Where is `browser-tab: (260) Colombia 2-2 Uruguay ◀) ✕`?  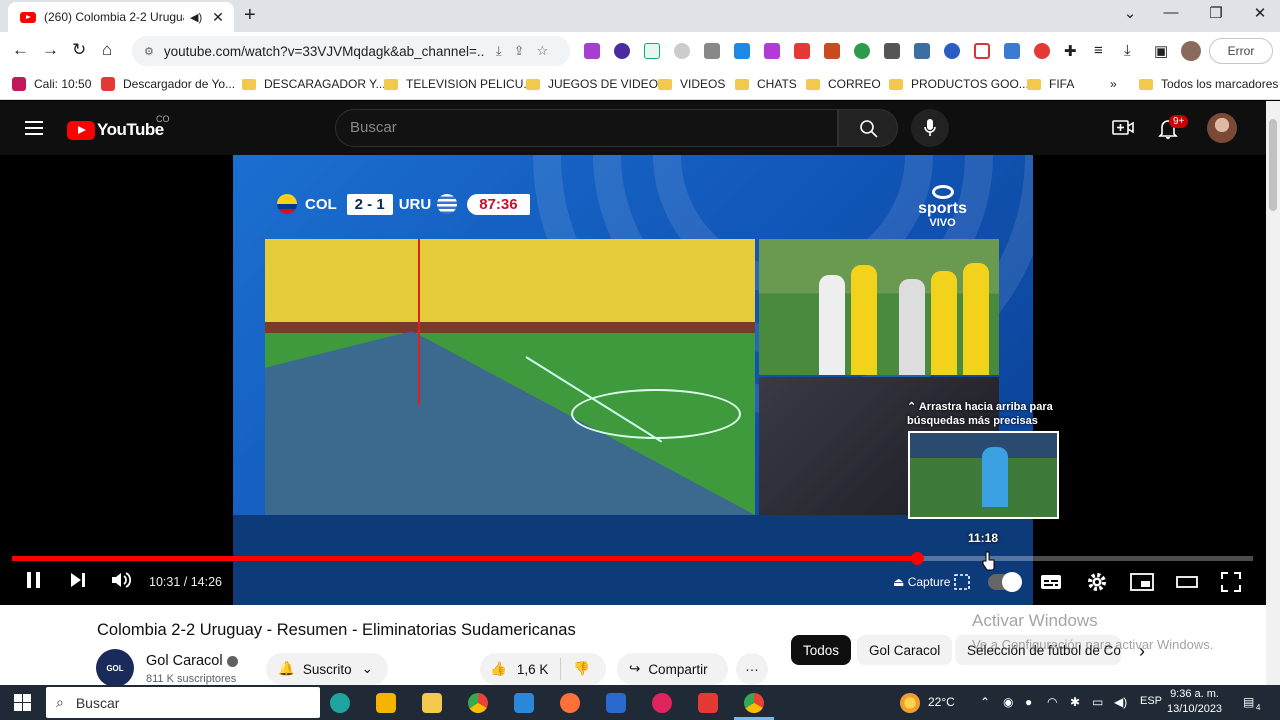 browser-tab: (260) Colombia 2-2 Uruguay ◀) ✕ is located at coordinates (121, 17).